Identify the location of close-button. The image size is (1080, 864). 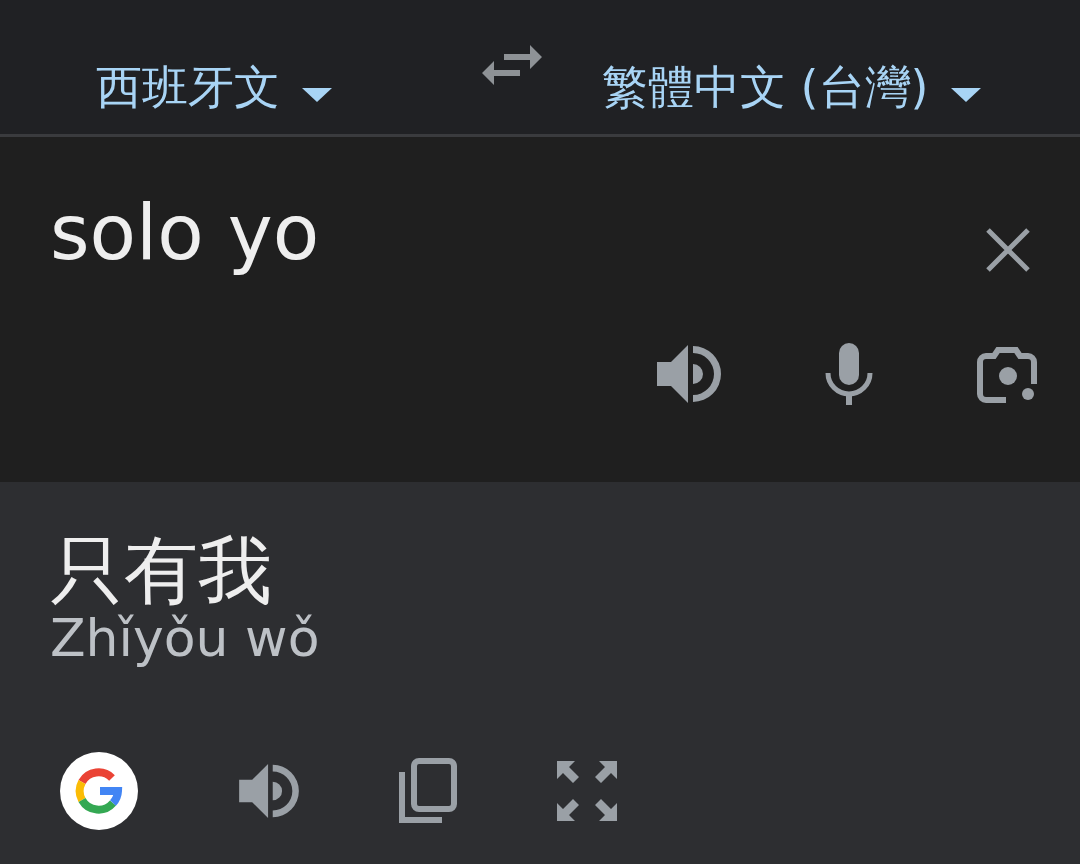
(1008, 250).